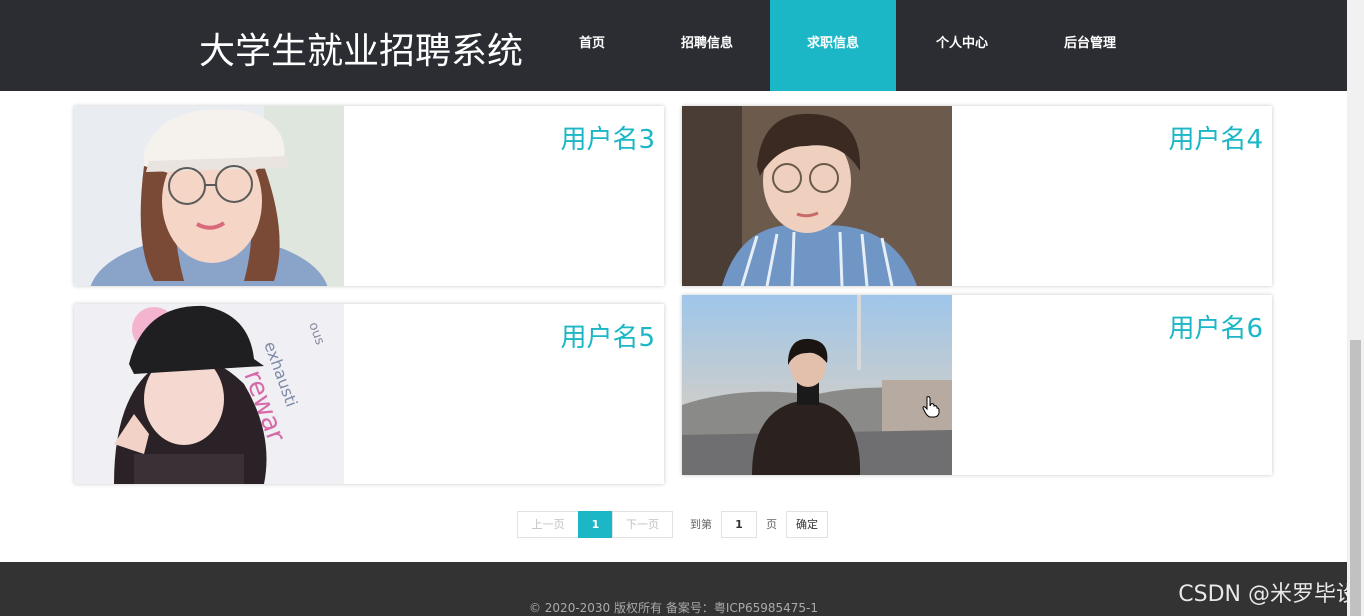  Describe the element at coordinates (1215, 326) in the screenshot. I see `username: 用户名6` at that location.